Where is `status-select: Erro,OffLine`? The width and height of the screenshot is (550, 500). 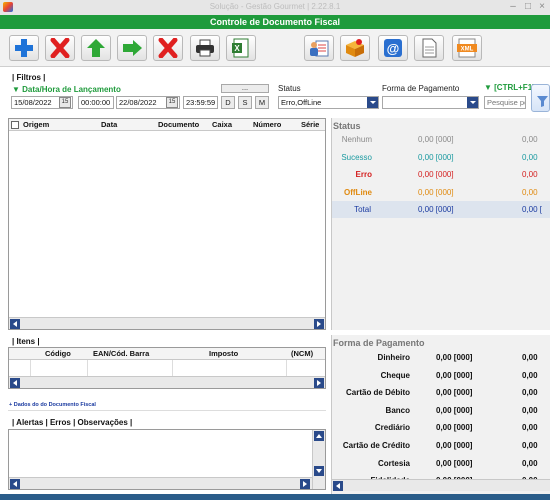
status-select: Erro,OffLine is located at coordinates (328, 102).